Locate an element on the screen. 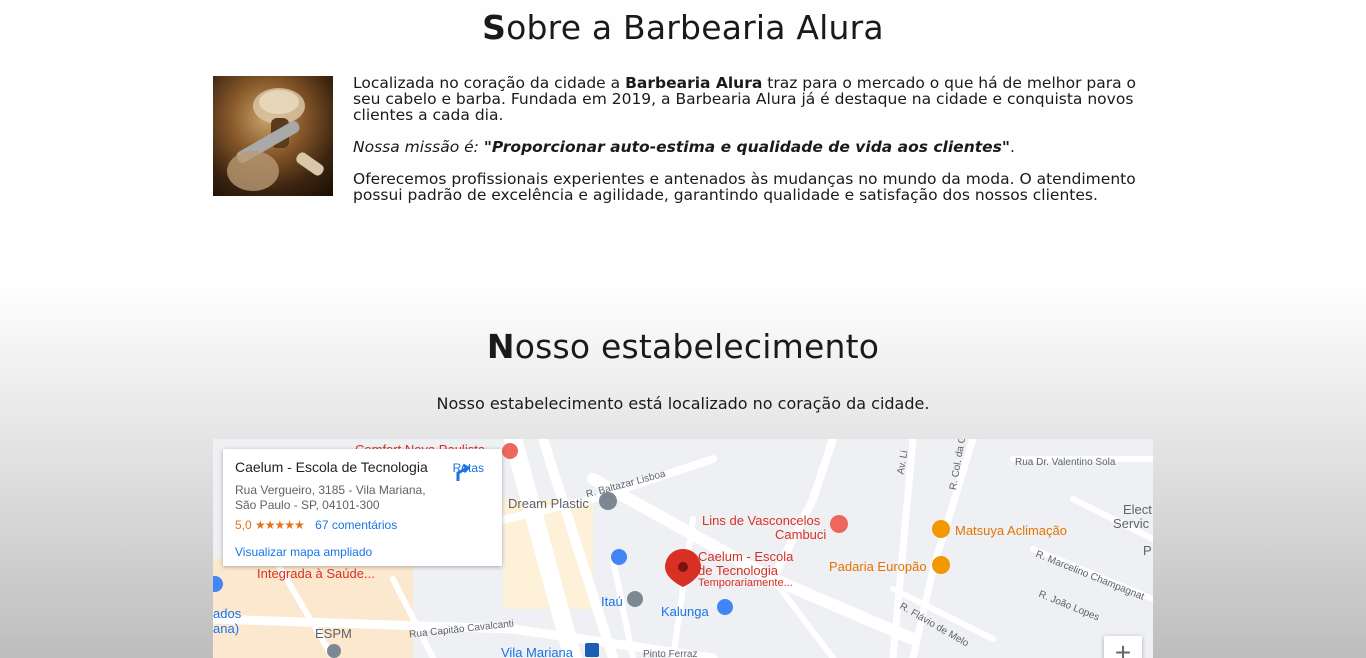 This screenshot has height=658, width=1366. directions-icon is located at coordinates (463, 472).